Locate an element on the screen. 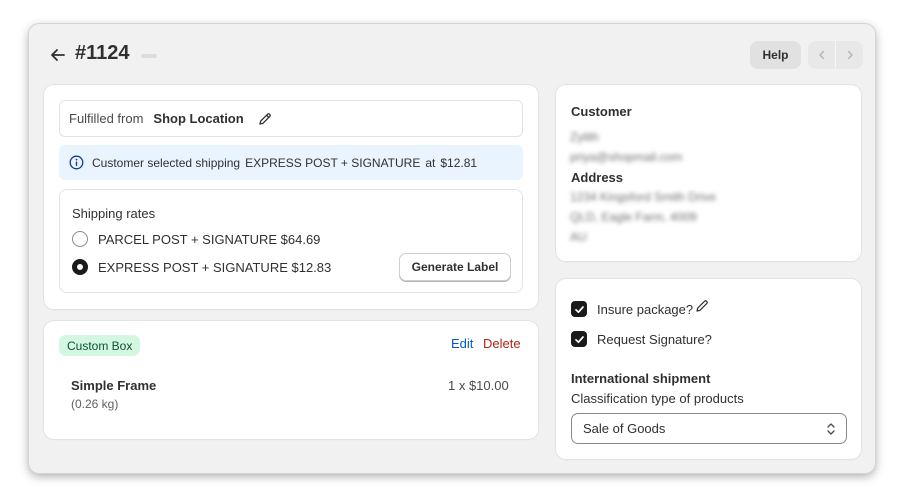 This screenshot has width=900, height=497. chevron-right-icon is located at coordinates (850, 55).